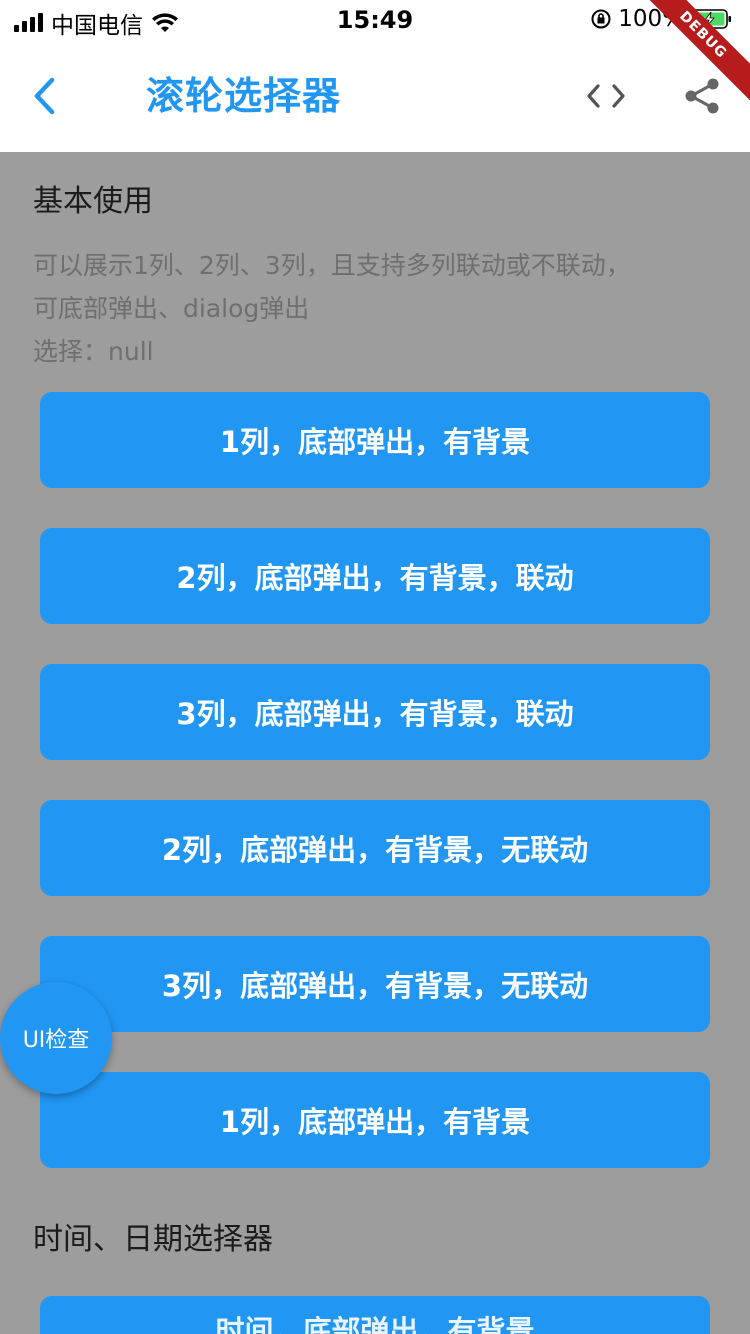 The height and width of the screenshot is (1334, 750). Describe the element at coordinates (93, 201) in the screenshot. I see `section-title-basic: 基本使用` at that location.